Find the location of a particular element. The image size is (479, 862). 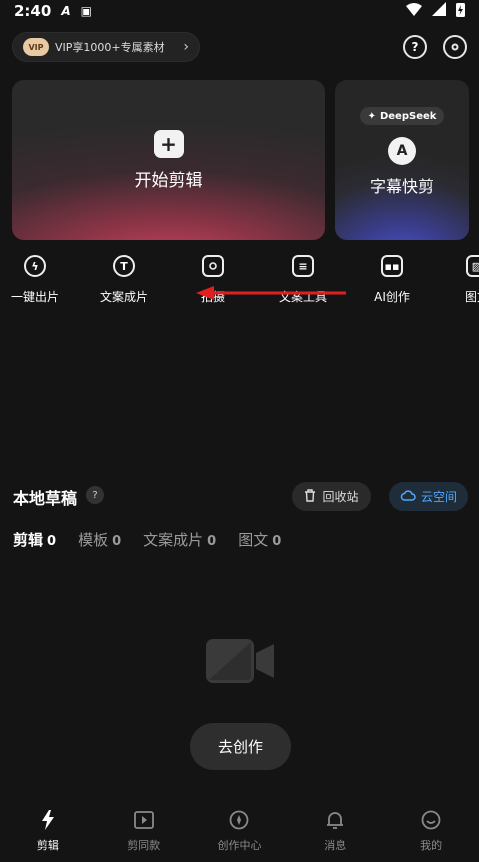

image-text-icon: ▨ is located at coordinates (472, 266).